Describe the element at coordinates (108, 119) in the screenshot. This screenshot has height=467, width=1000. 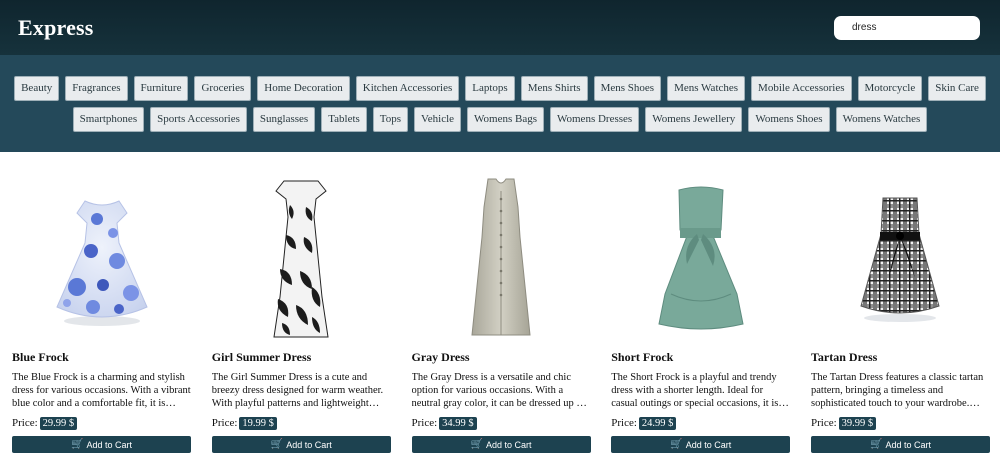
I see `category-smartphones: Smartphones` at that location.